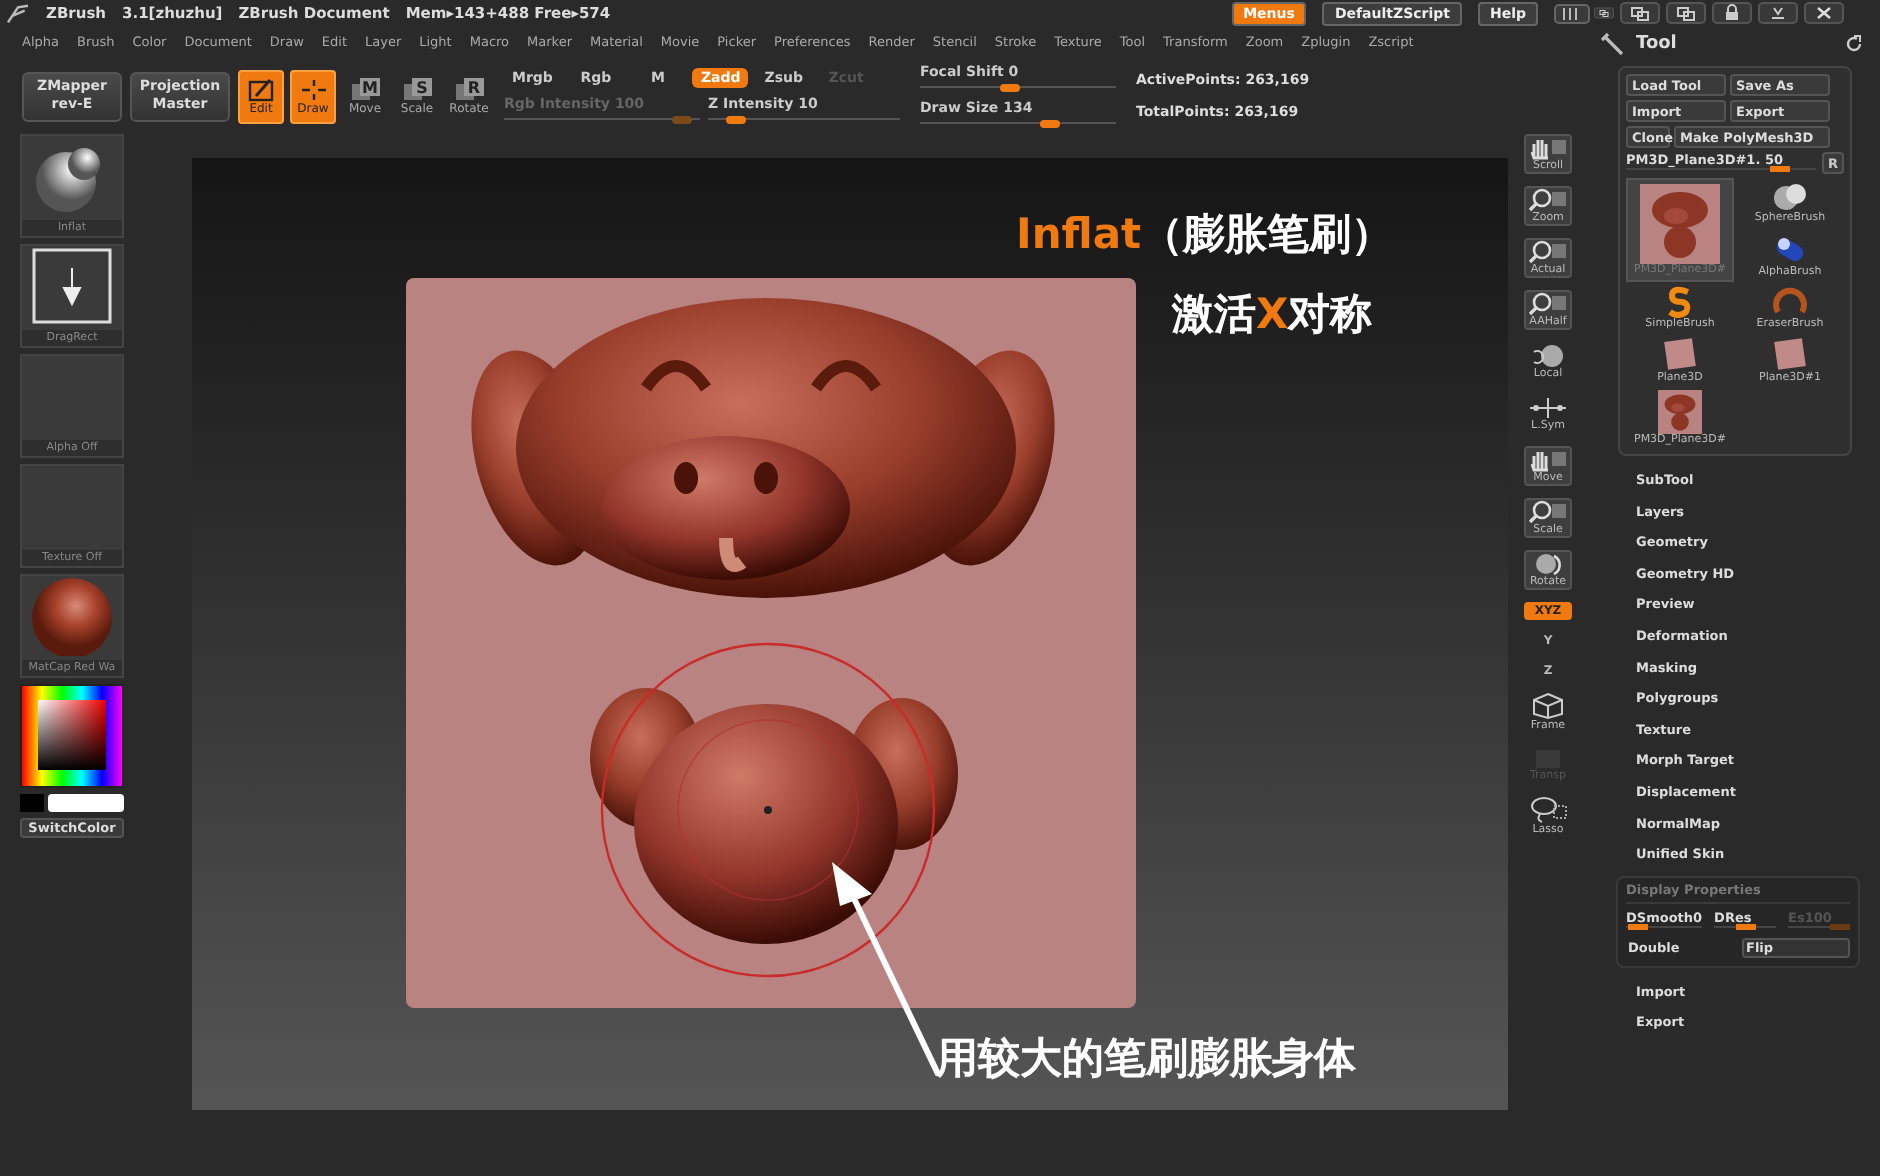 Image resolution: width=1880 pixels, height=1176 pixels. What do you see at coordinates (1824, 13) in the screenshot?
I see `close-icon` at bounding box center [1824, 13].